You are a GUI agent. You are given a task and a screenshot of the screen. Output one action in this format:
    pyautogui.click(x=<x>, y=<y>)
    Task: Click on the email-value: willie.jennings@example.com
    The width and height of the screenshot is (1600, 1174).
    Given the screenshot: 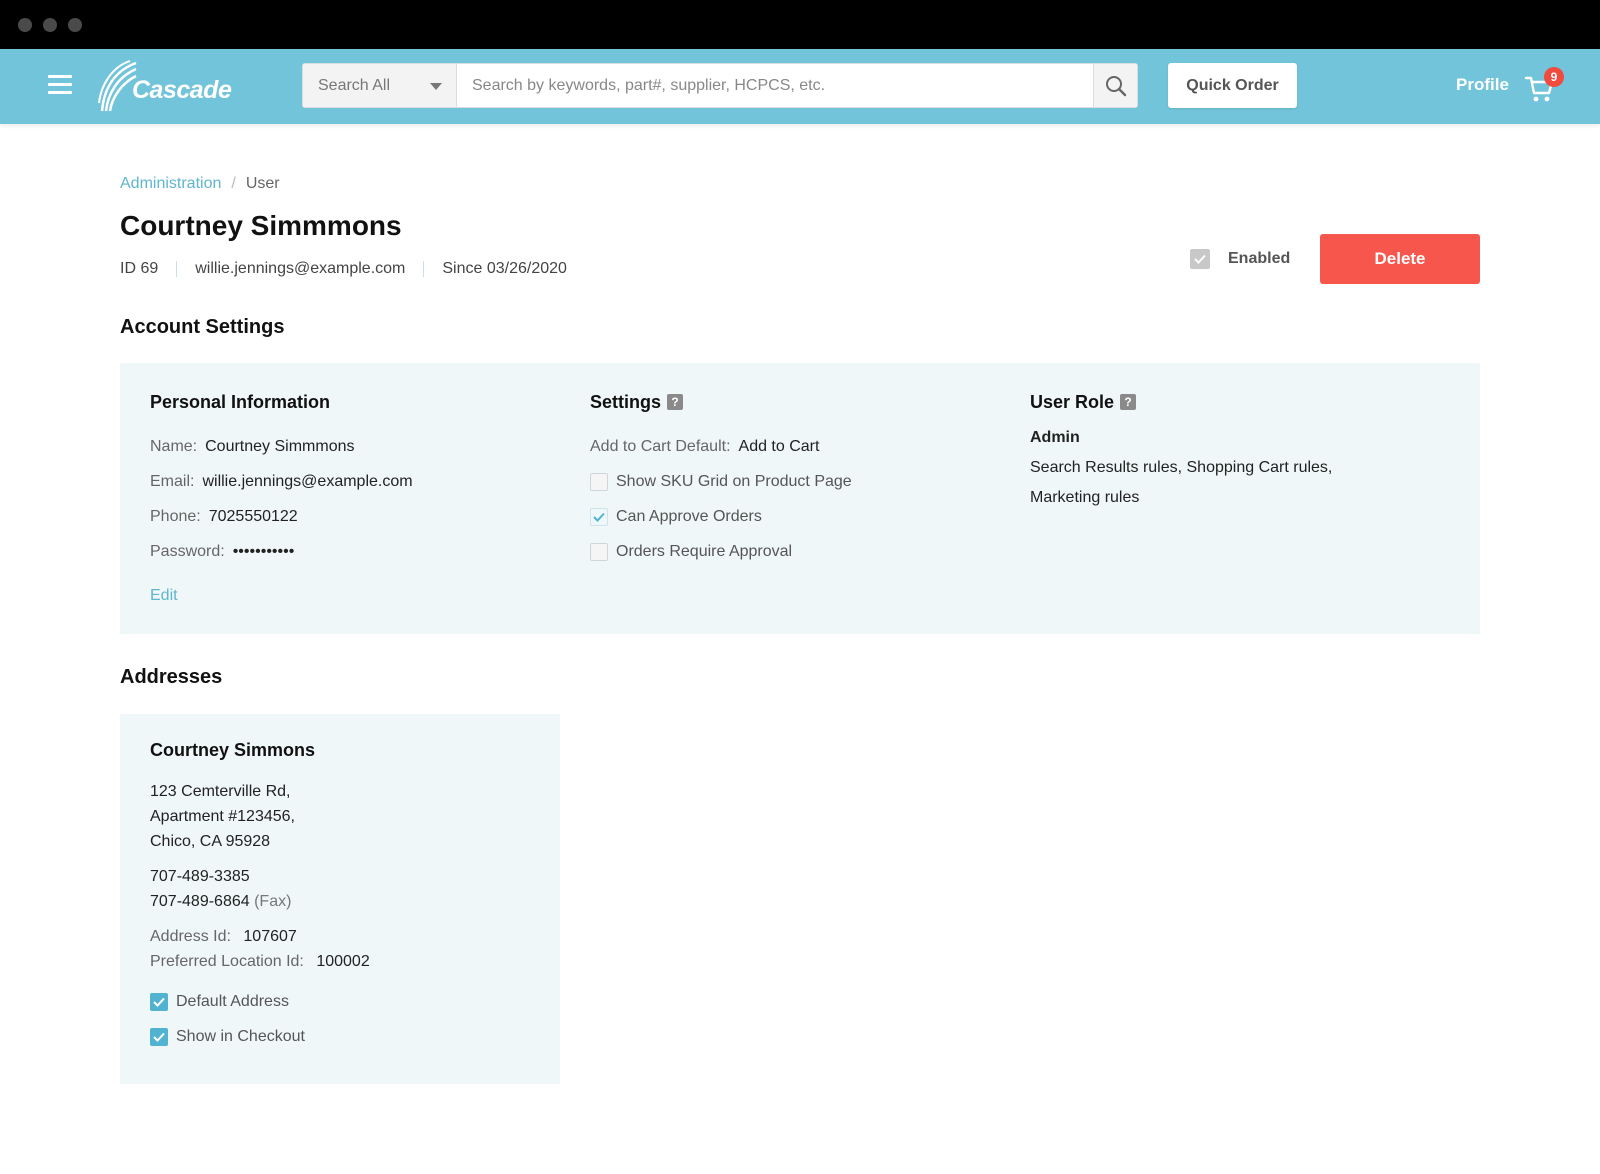 What is the action you would take?
    pyautogui.click(x=307, y=481)
    